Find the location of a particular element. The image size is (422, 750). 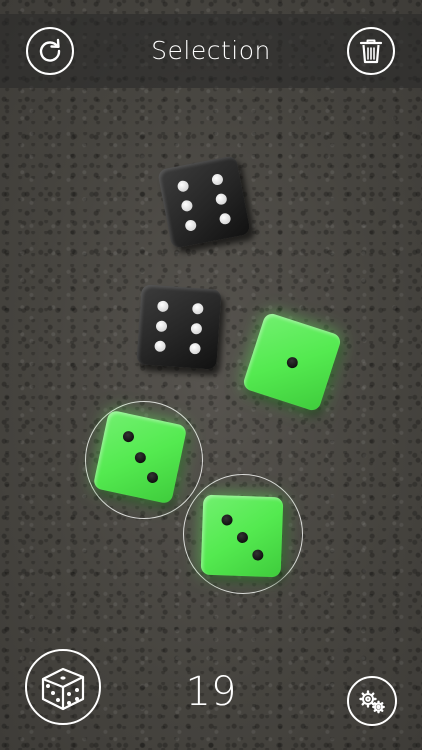

trash-icon is located at coordinates (371, 51).